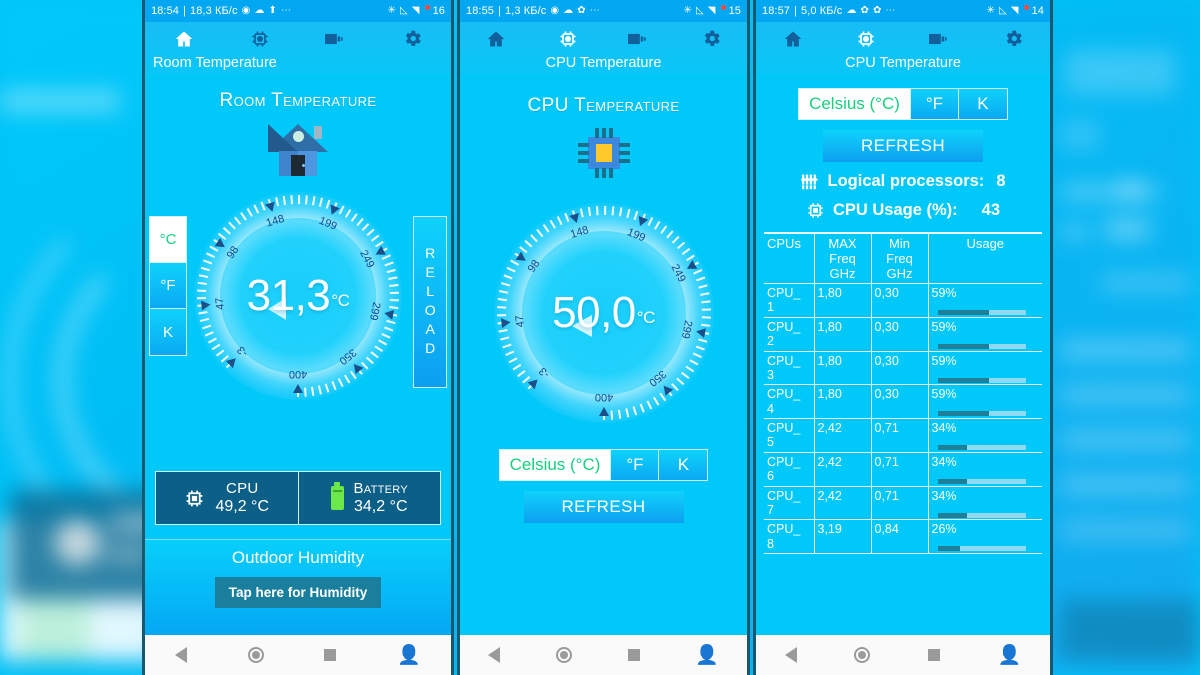 This screenshot has width=1200, height=675. Describe the element at coordinates (903, 435) in the screenshot. I see `table-row: CPU_ 5 2,42 0,71 34%` at that location.